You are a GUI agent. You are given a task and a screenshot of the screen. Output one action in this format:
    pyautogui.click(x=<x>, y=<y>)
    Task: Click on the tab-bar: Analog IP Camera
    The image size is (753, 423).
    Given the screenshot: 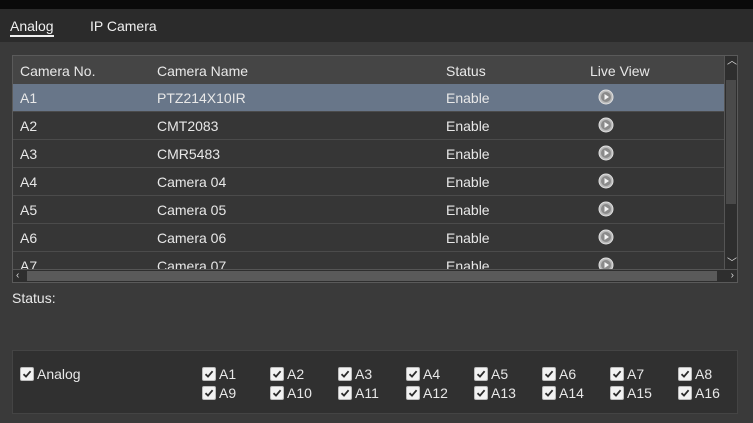 What is the action you would take?
    pyautogui.click(x=376, y=25)
    